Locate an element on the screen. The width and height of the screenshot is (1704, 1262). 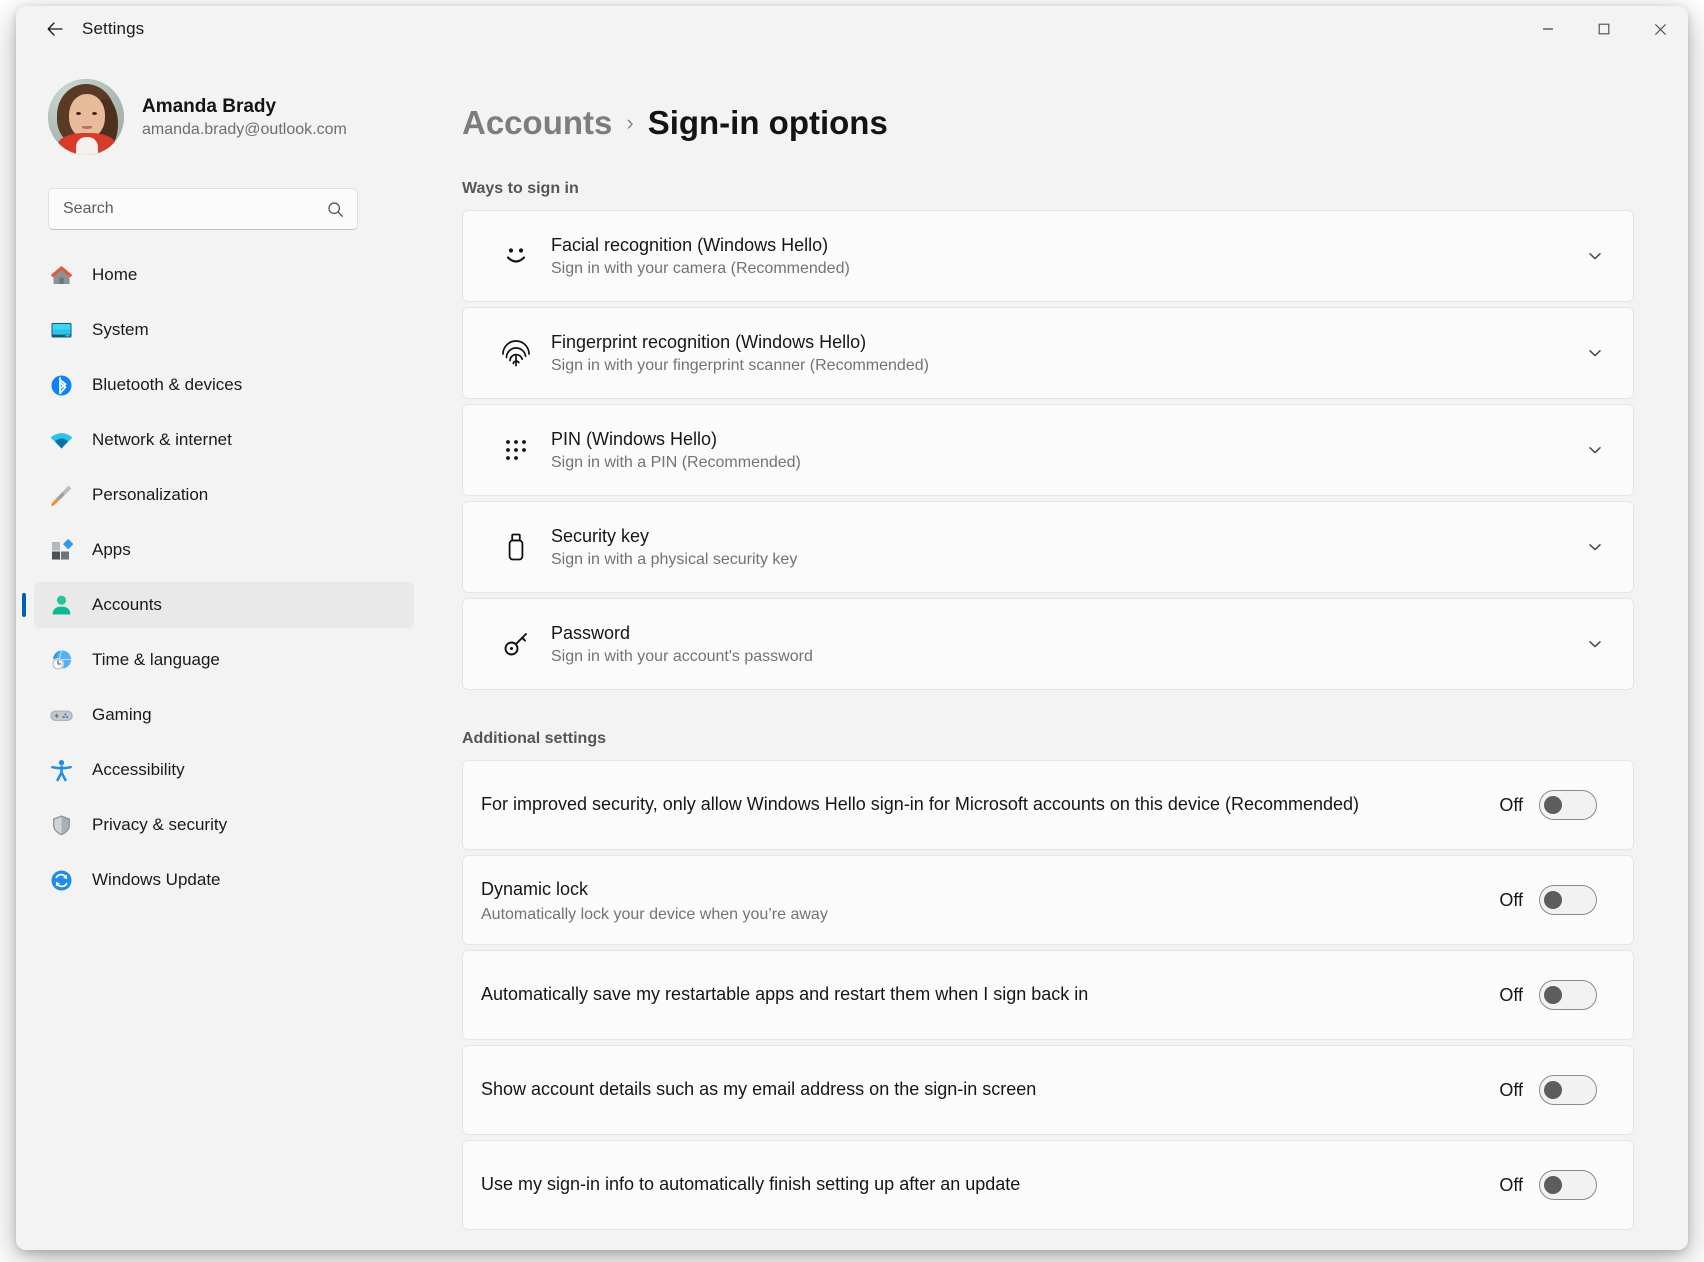
window-controls is located at coordinates (1604, 29).